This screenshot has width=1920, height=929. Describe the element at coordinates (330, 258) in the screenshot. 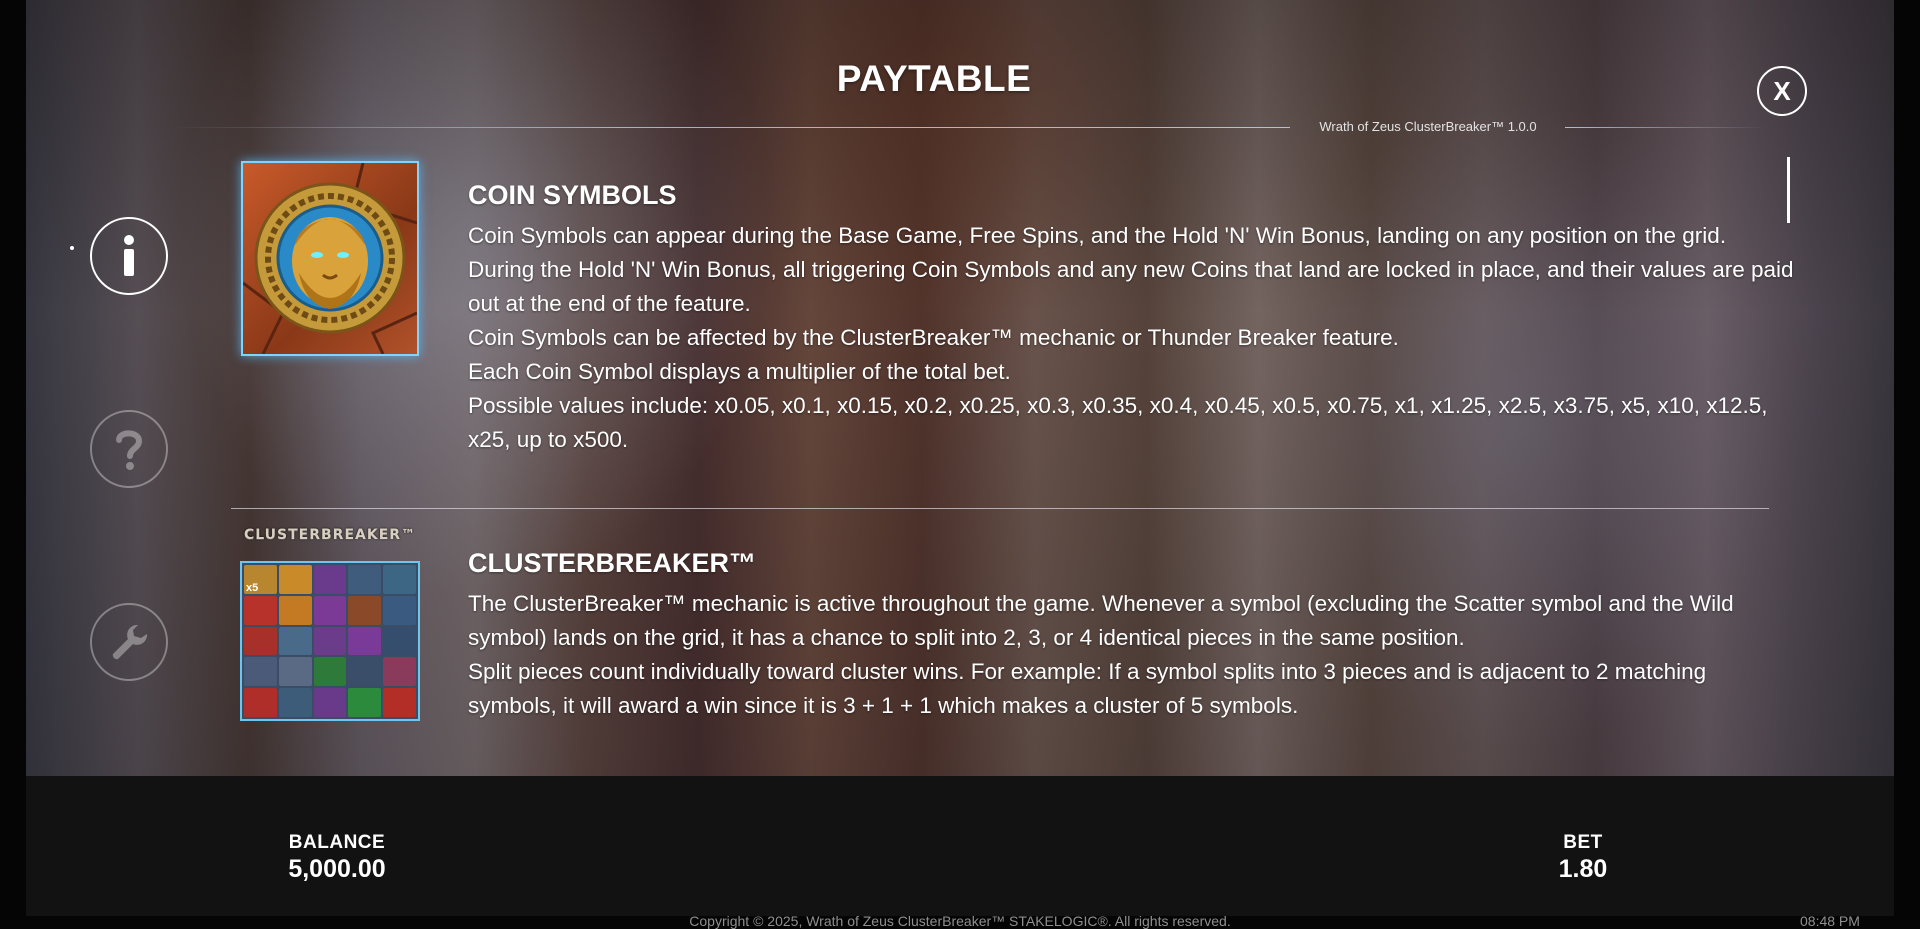

I see `coin-symbol-image` at that location.